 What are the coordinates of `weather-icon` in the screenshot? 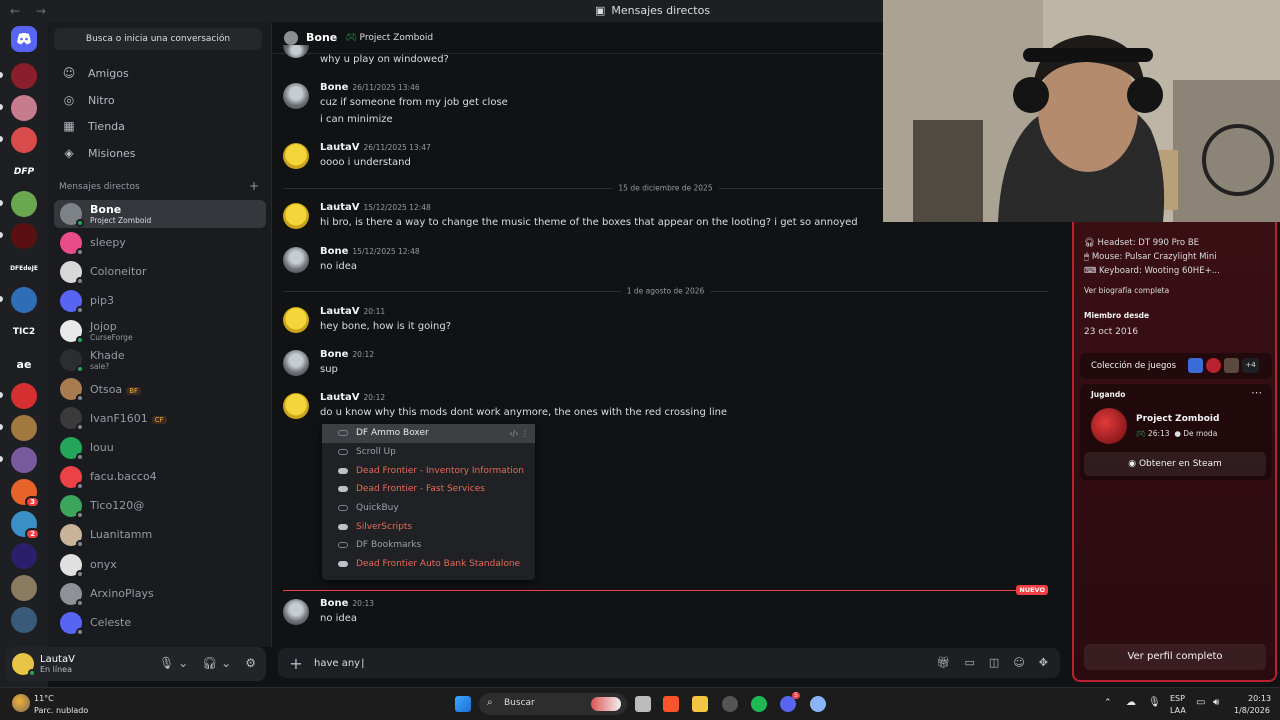 It's located at (21, 703).